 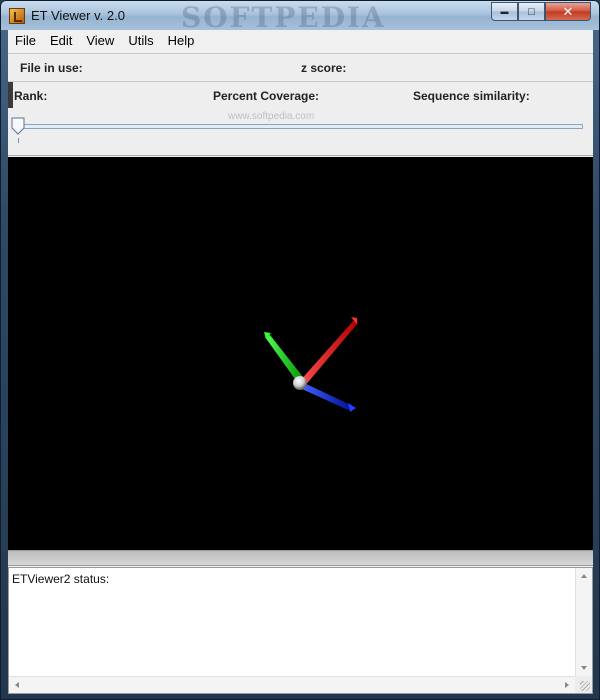 I want to click on maximize-button: □, so click(x=531, y=11).